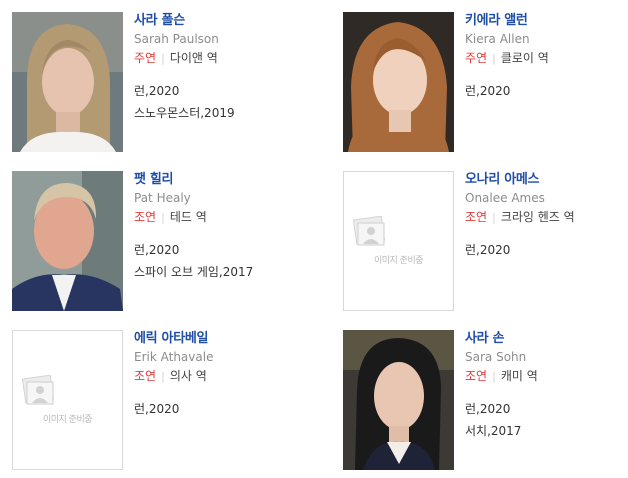 Image resolution: width=628 pixels, height=478 pixels. I want to click on actor-english-name: Pat Healy, so click(162, 198).